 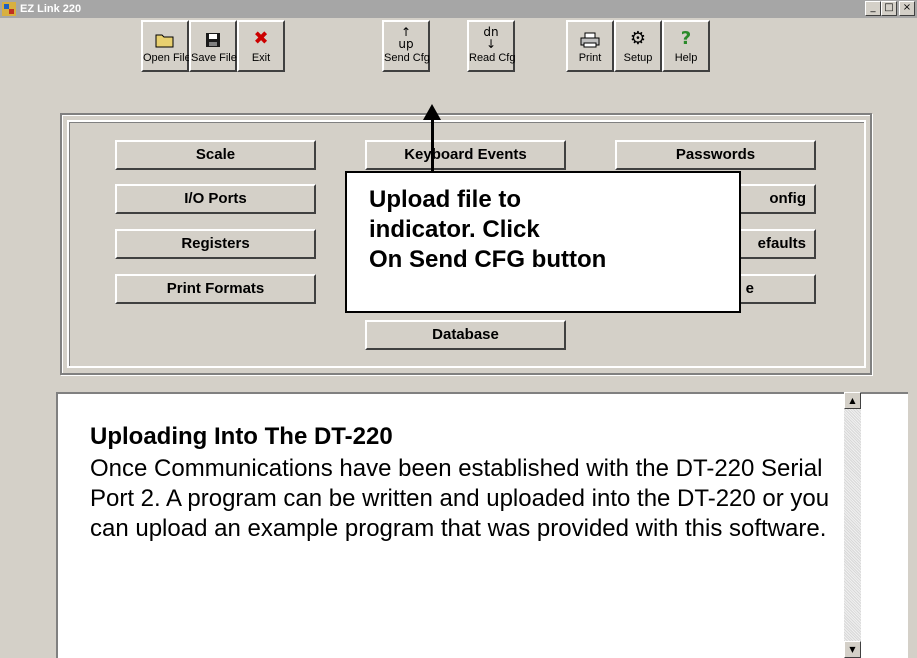 I want to click on help-button: ? Help, so click(x=686, y=46).